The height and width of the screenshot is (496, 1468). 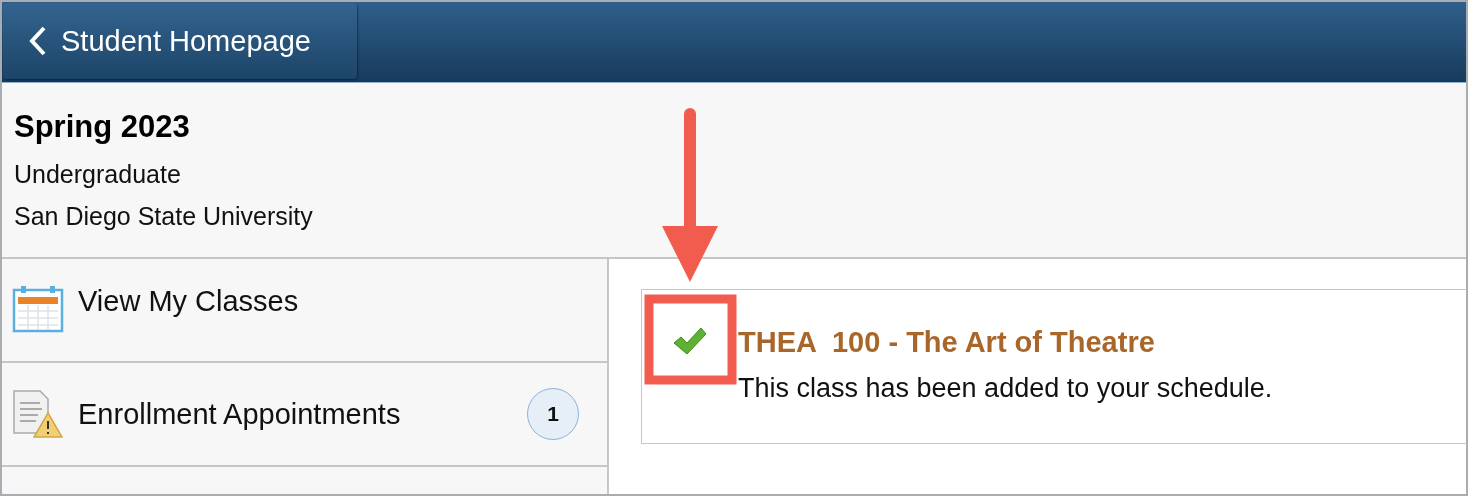 What do you see at coordinates (38, 41) in the screenshot?
I see `chevron-left-icon` at bounding box center [38, 41].